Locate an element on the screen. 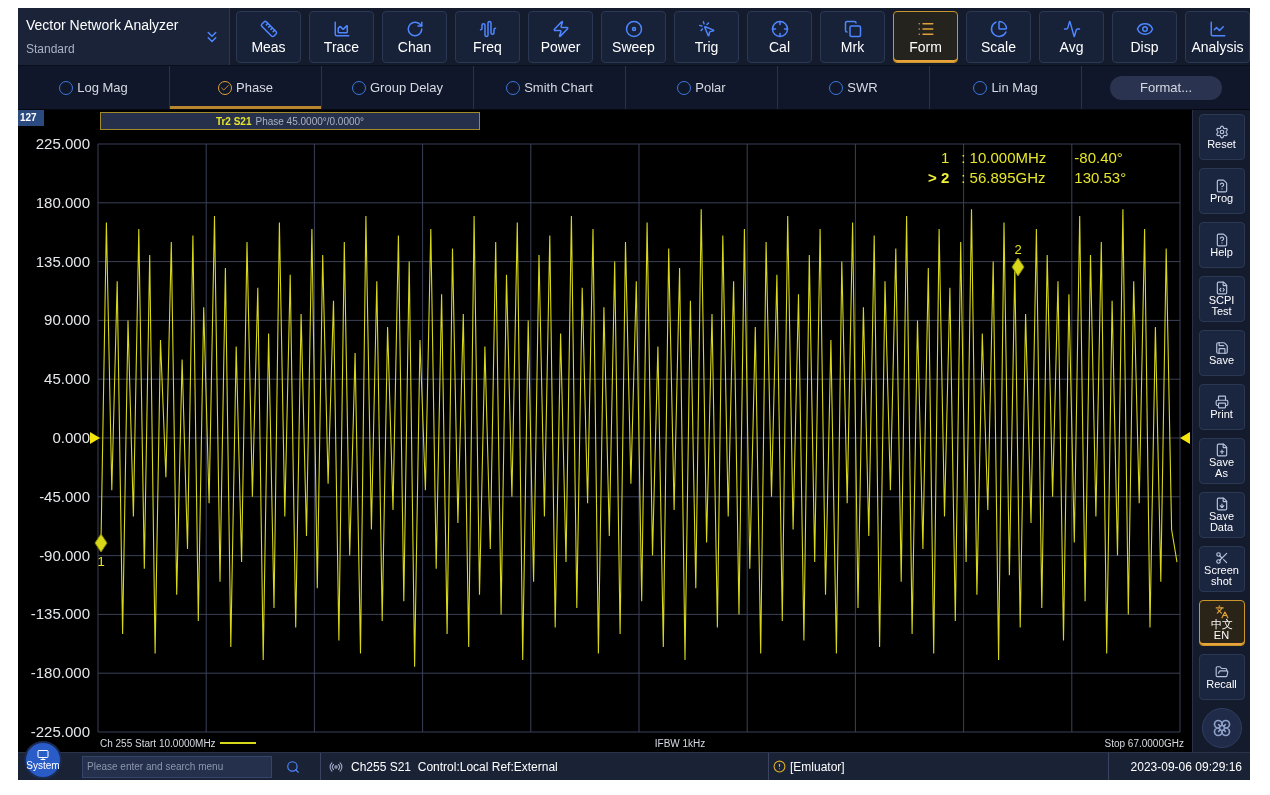 This screenshot has width=1270, height=795. side-button: SCPI Test is located at coordinates (1221, 299).